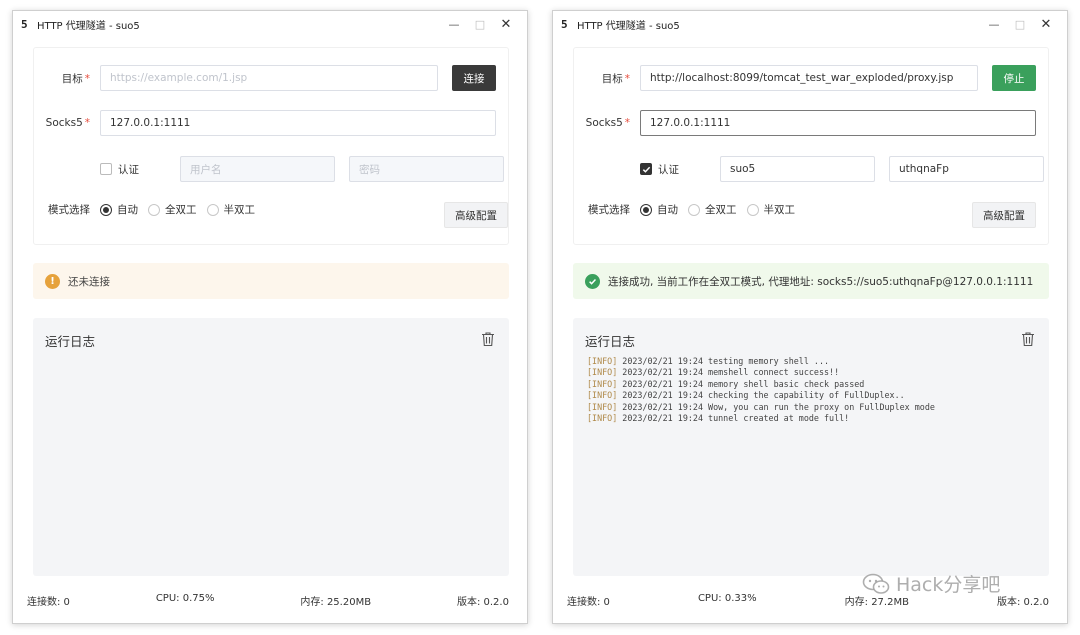 This screenshot has width=1080, height=635. I want to click on wechat-icon, so click(876, 583).